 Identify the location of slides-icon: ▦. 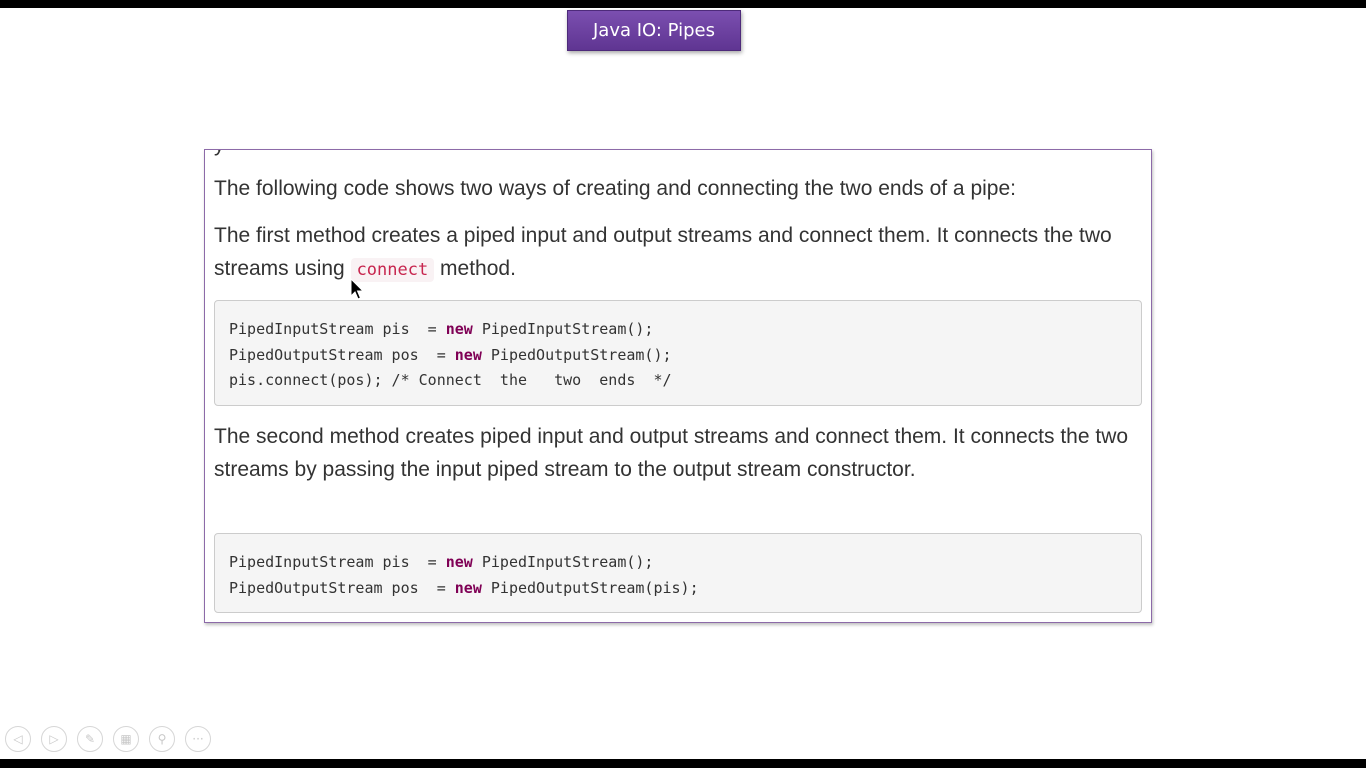
(126, 739).